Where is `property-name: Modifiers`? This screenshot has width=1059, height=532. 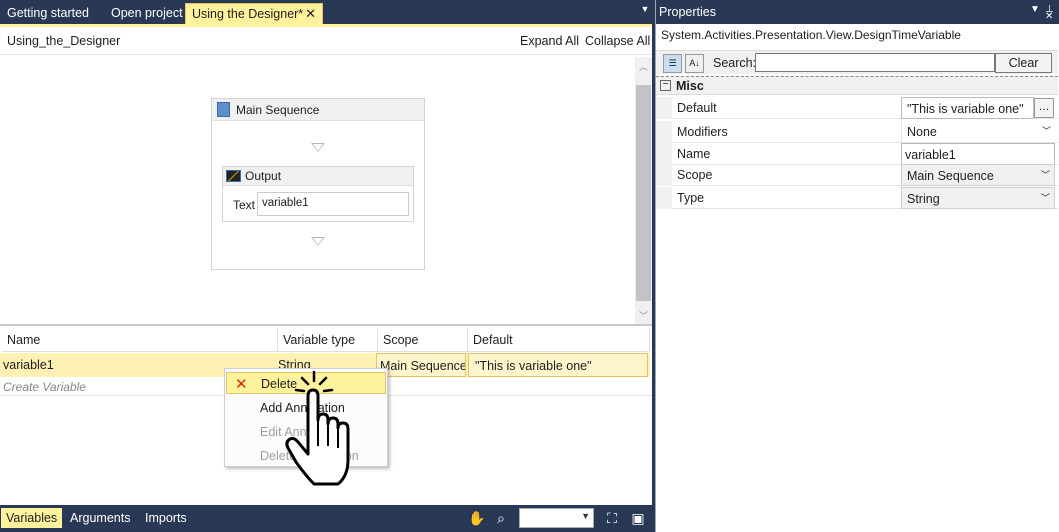
property-name: Modifiers is located at coordinates (702, 132).